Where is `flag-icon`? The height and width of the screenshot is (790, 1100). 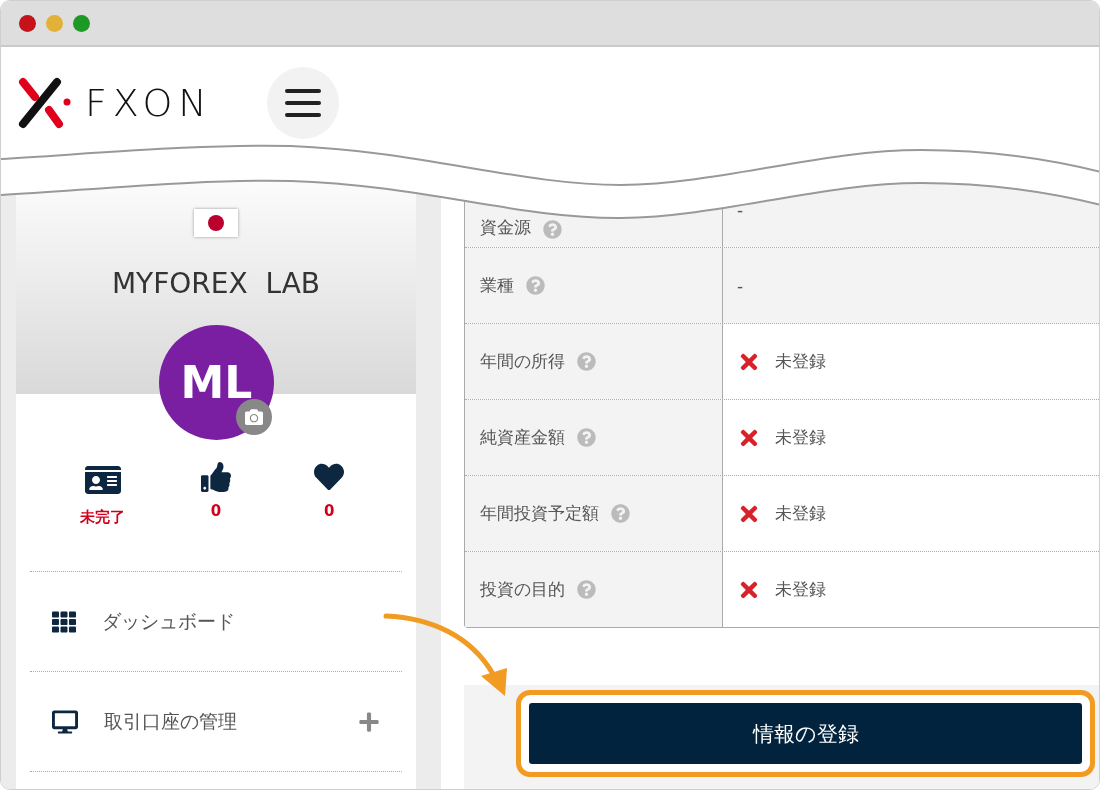
flag-icon is located at coordinates (216, 223).